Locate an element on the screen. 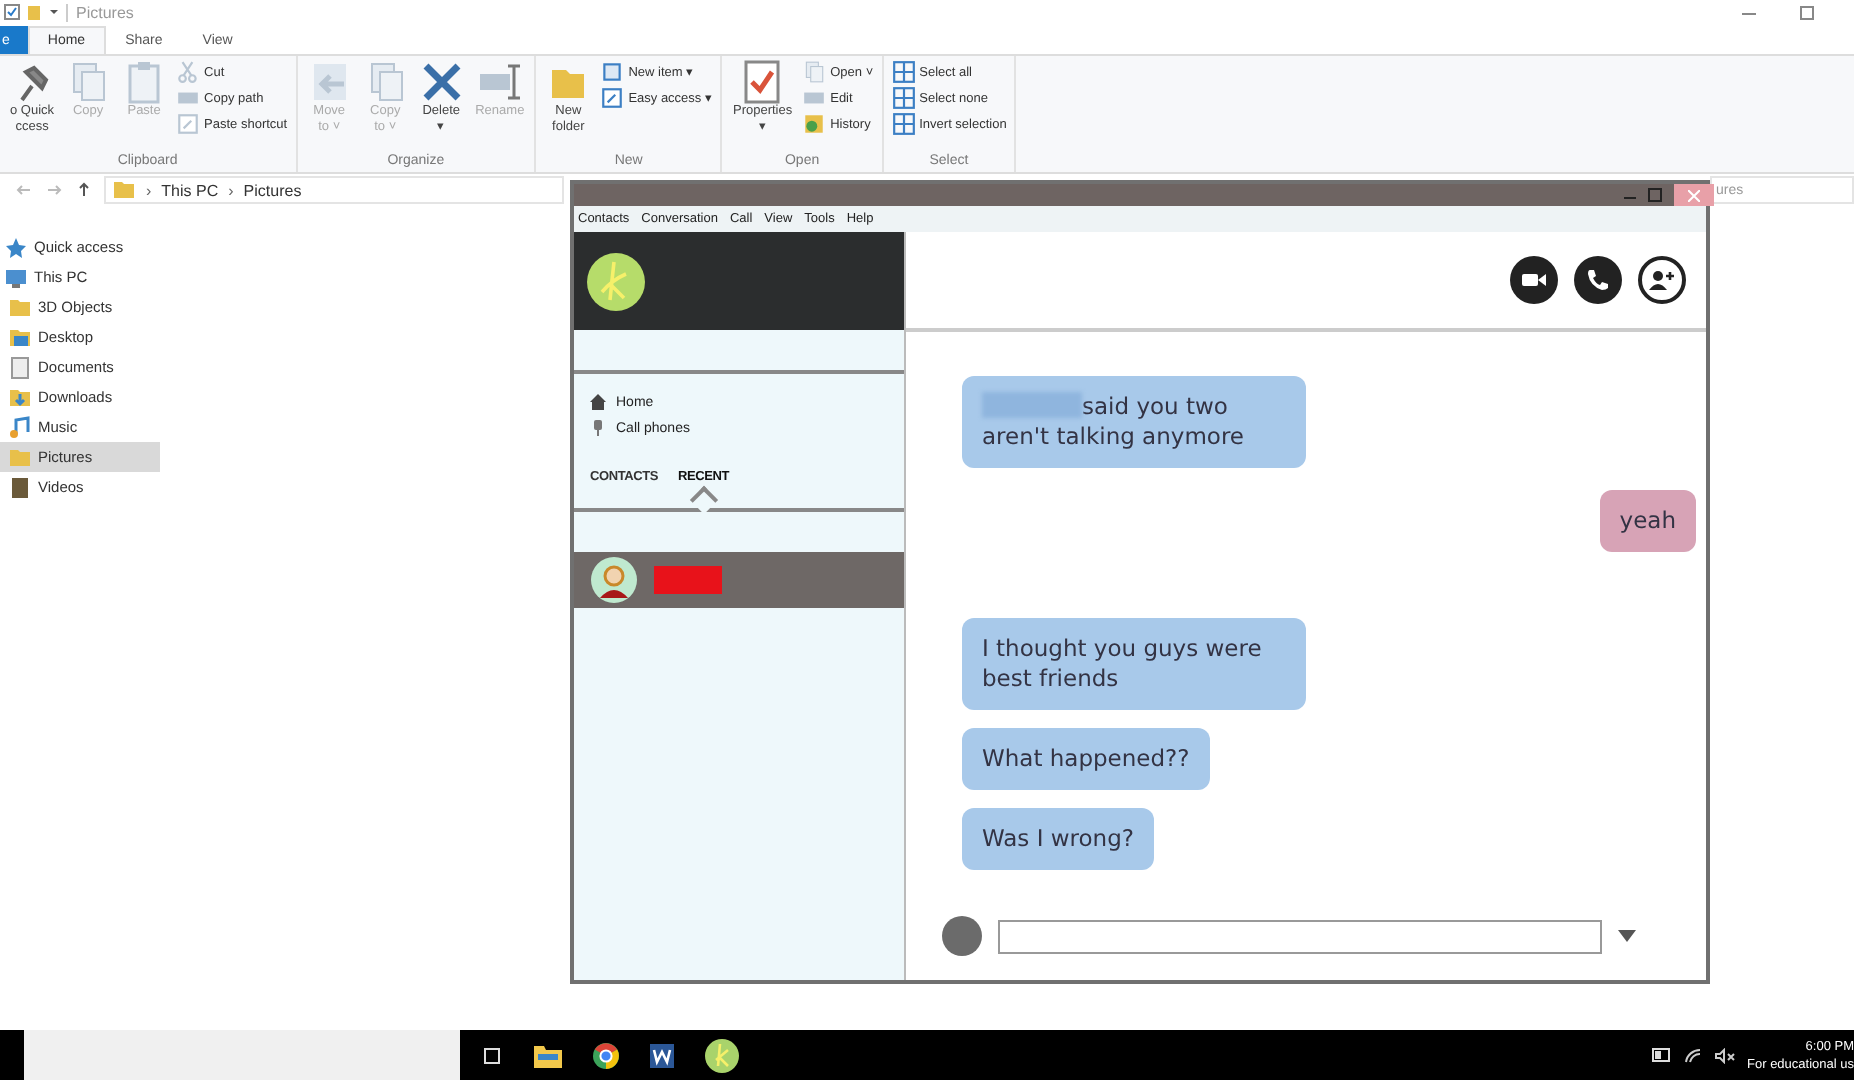  message-bubble: yeah is located at coordinates (1647, 521).